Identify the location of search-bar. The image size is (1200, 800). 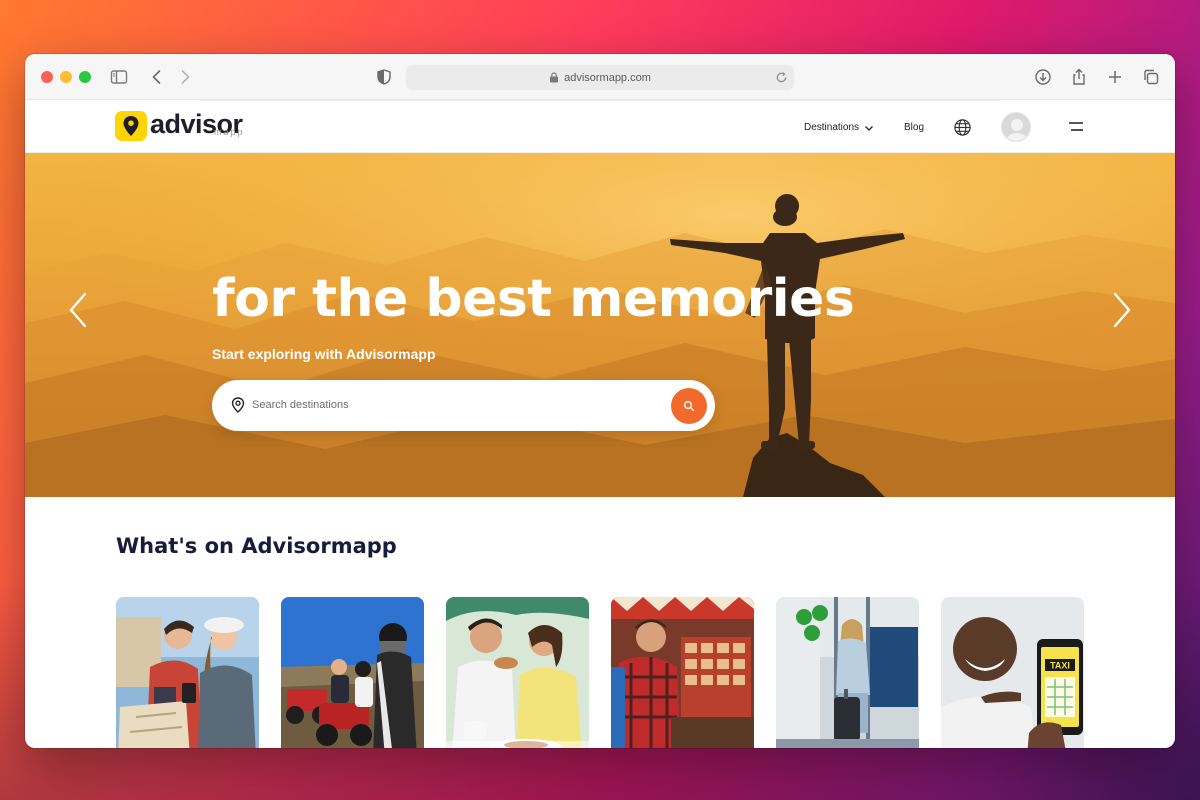
(463, 405).